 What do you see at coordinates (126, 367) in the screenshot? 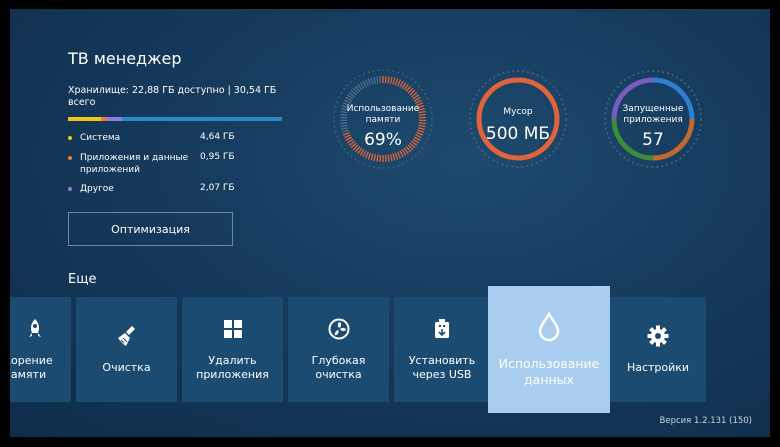
I see `tile-label: Очистка` at bounding box center [126, 367].